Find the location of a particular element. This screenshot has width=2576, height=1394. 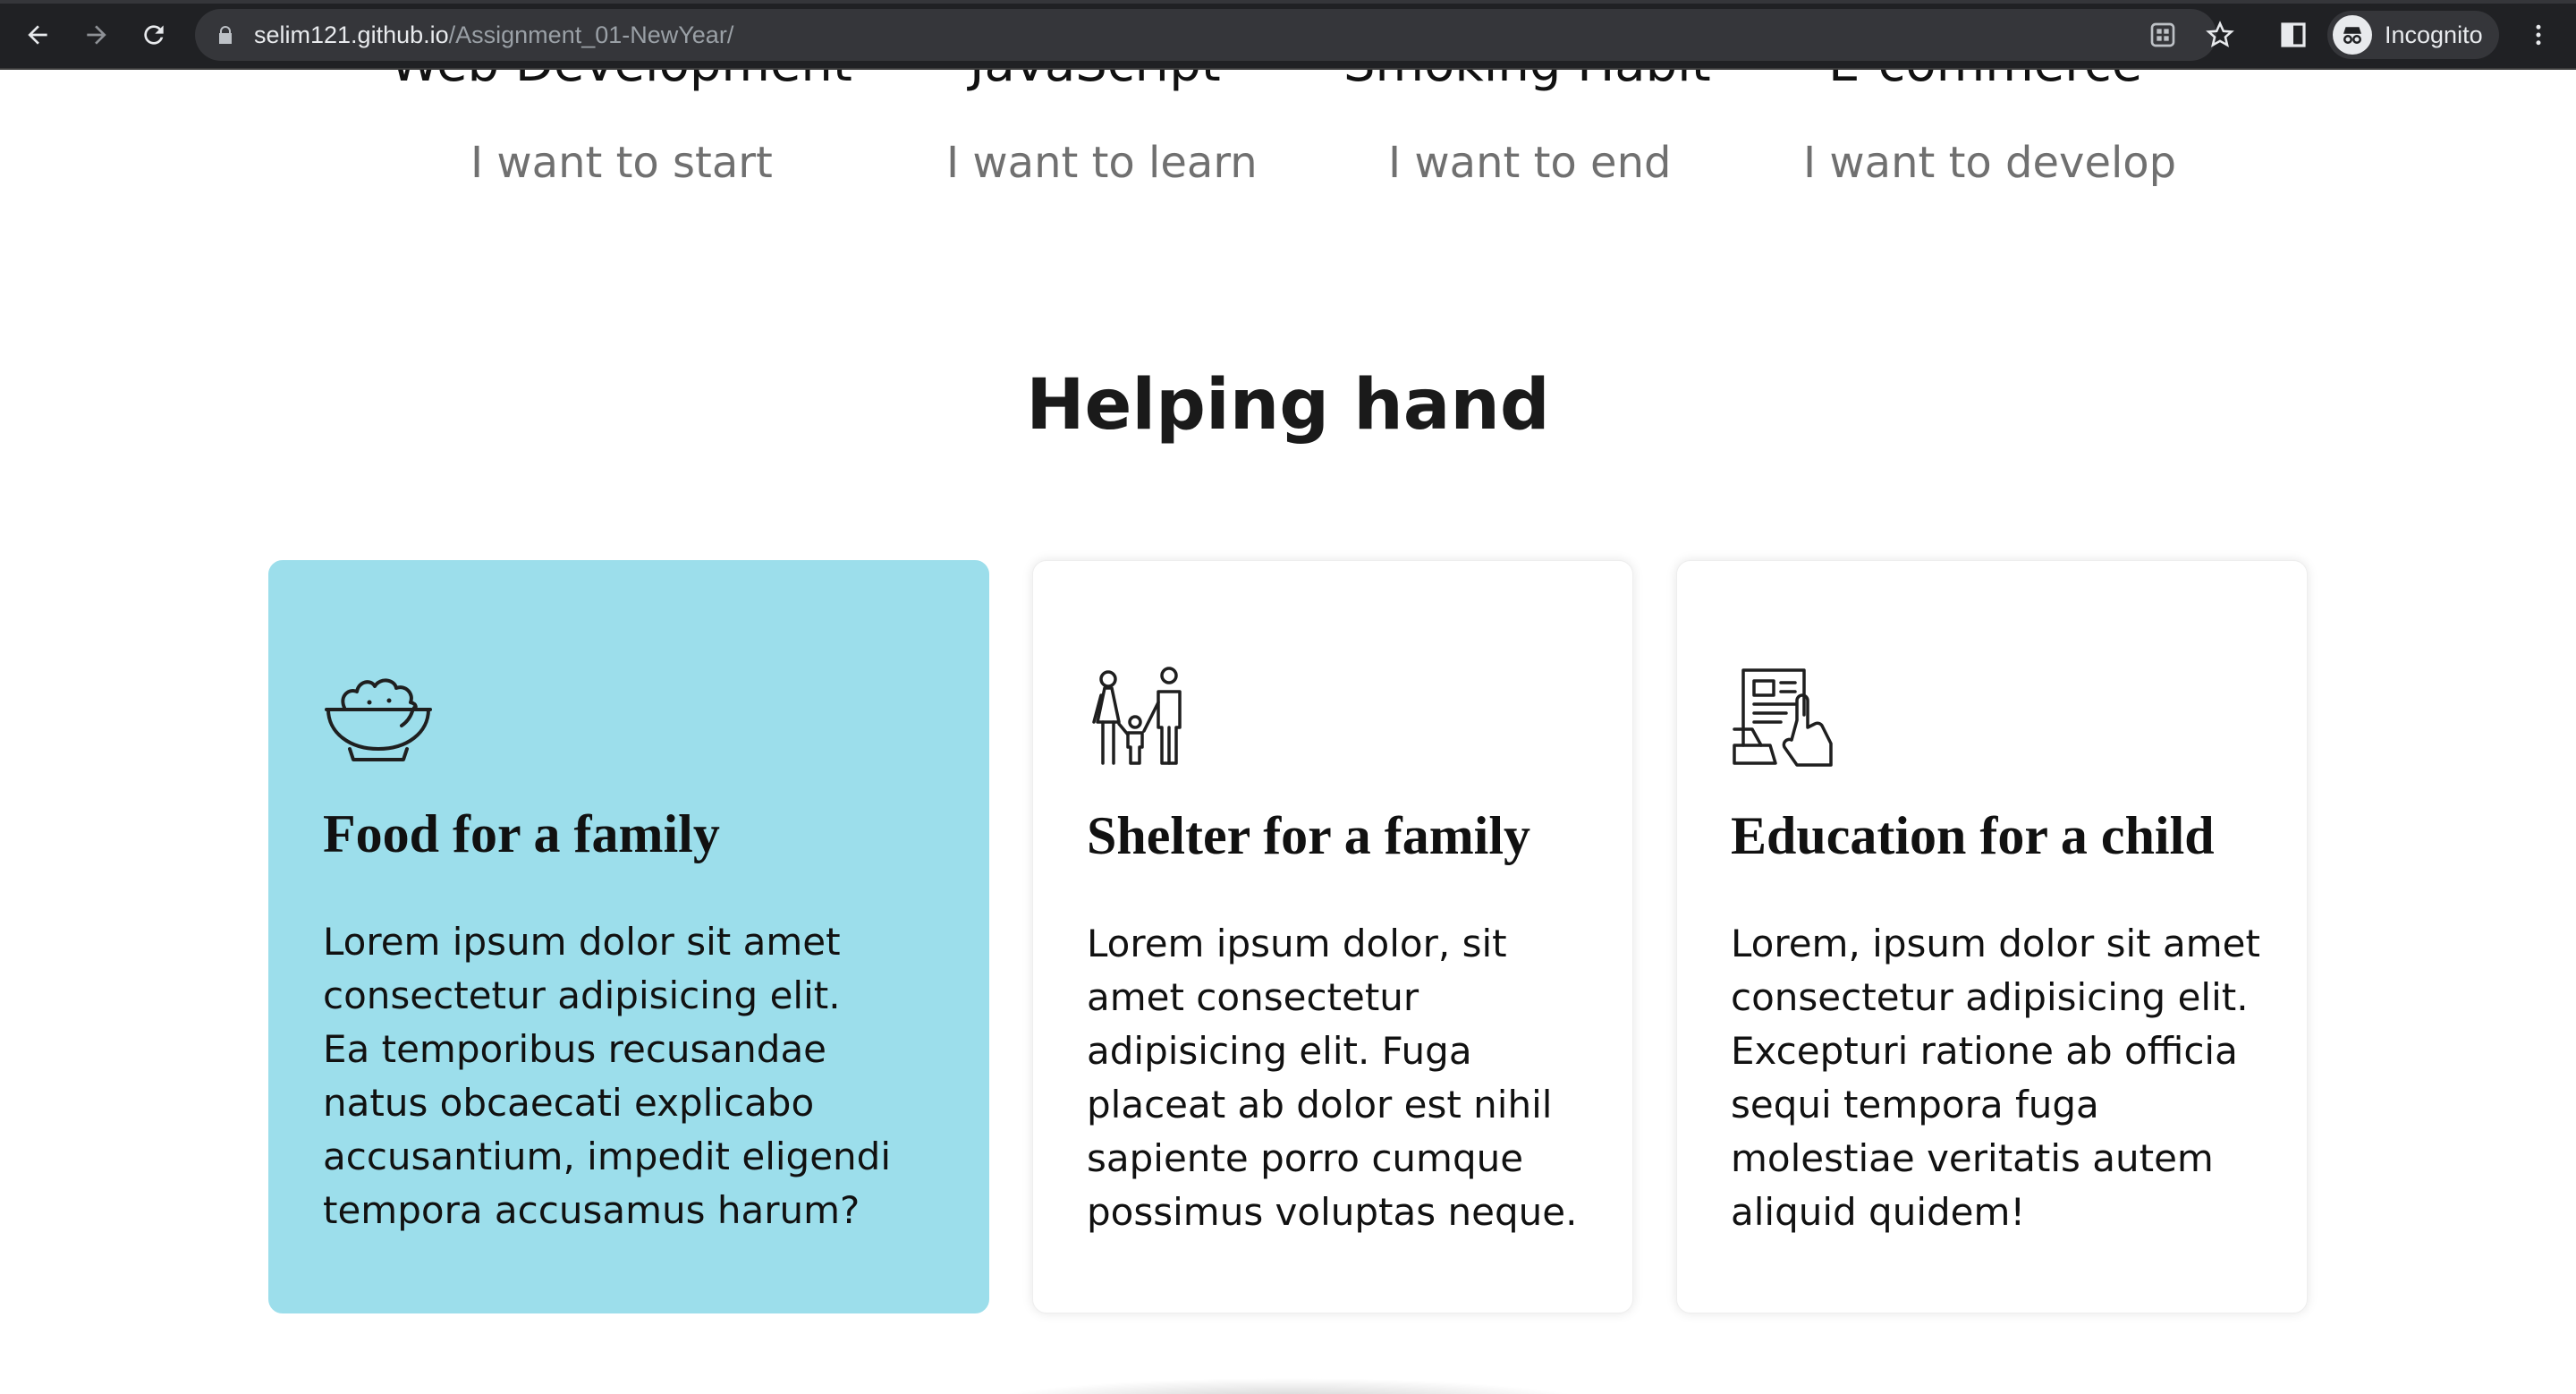

goal-title: JavaScript is located at coordinates (1095, 80).